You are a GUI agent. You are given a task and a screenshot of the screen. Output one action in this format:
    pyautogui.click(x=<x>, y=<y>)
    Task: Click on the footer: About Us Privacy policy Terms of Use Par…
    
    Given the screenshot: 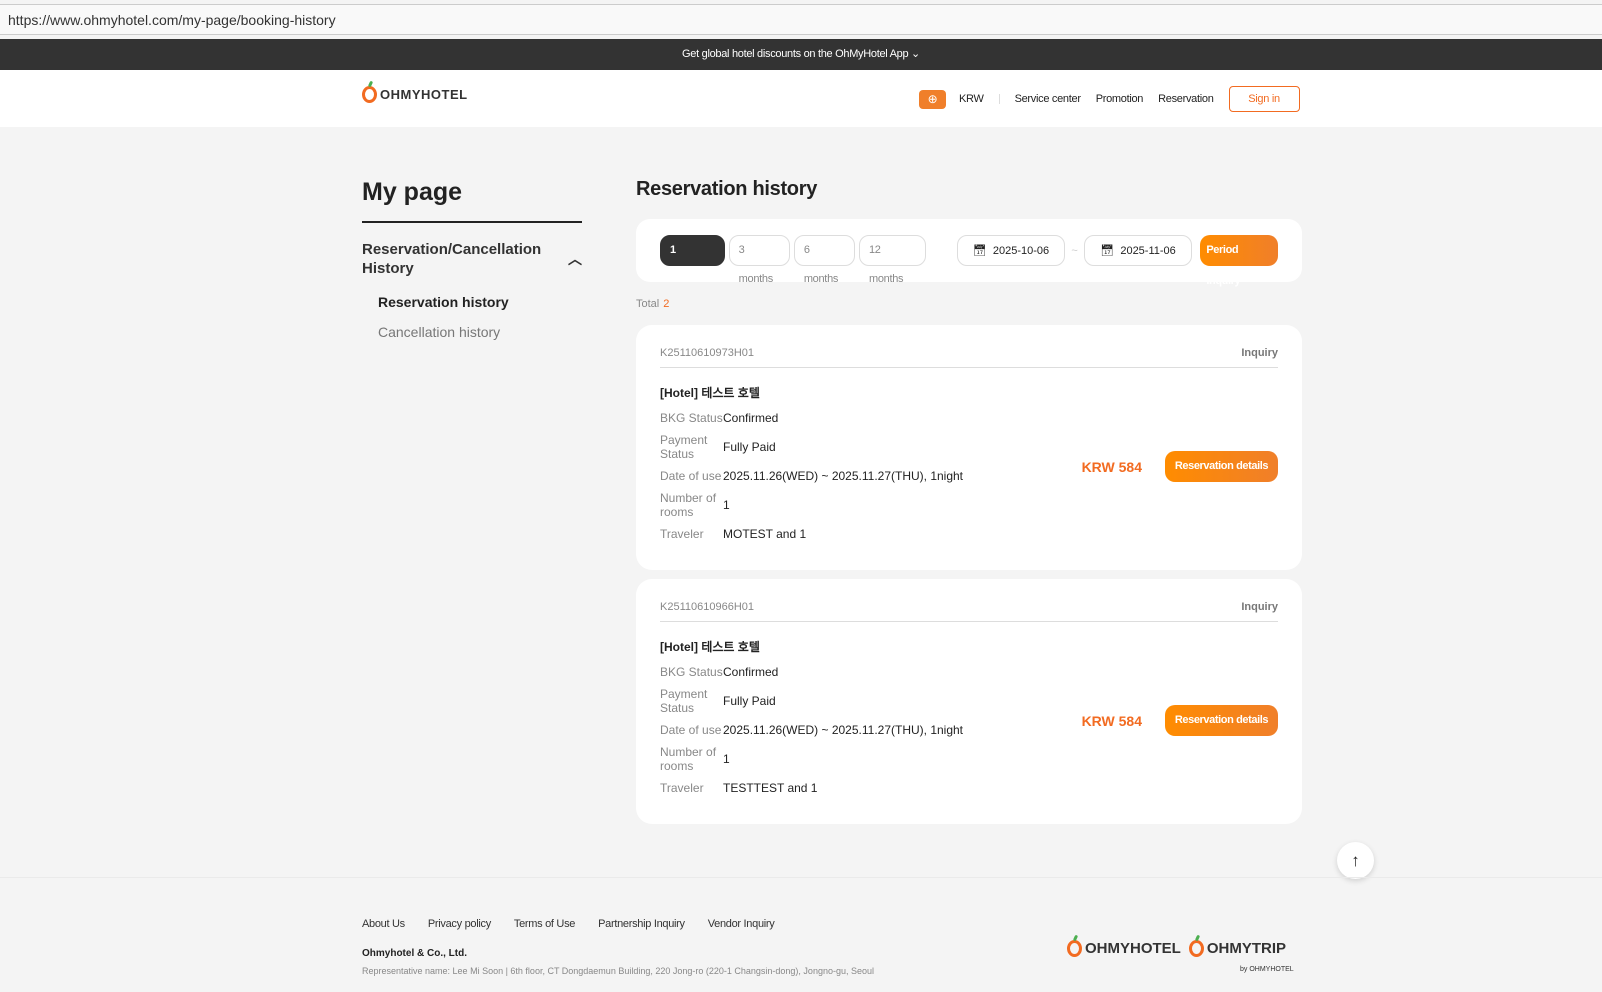 What is the action you would take?
    pyautogui.click(x=801, y=934)
    